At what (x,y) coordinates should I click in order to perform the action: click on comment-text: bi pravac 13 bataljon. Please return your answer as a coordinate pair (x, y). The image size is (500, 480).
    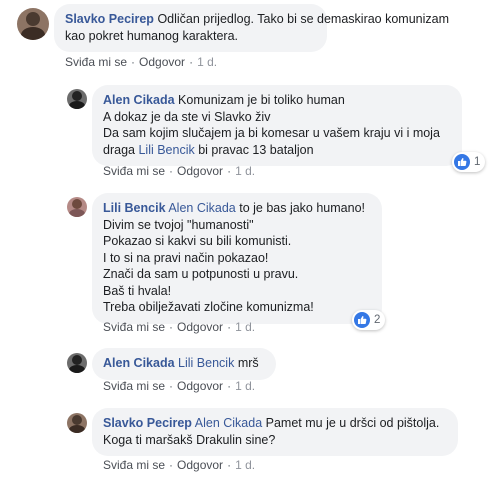
    Looking at the image, I should click on (256, 149).